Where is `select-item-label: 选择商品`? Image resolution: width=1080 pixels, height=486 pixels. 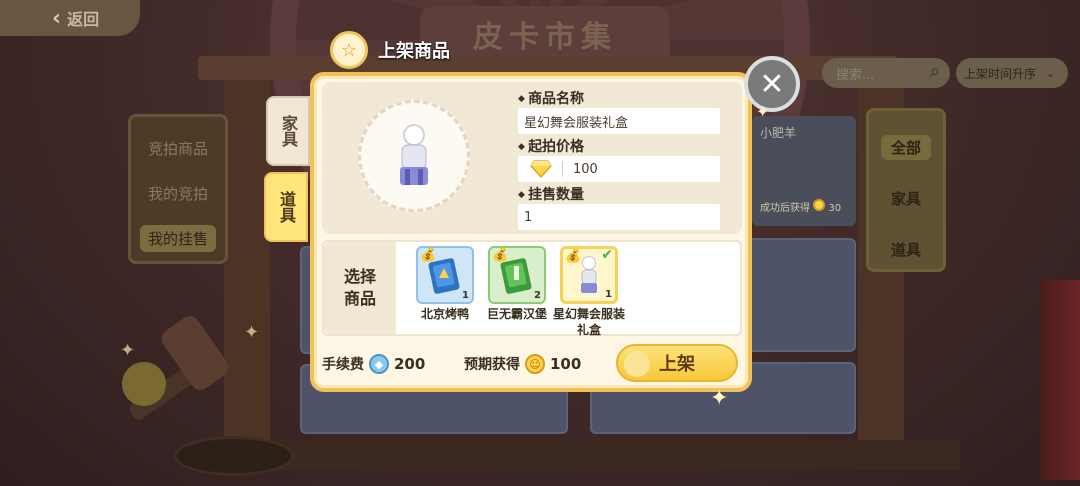 select-item-label: 选择商品 is located at coordinates (360, 288).